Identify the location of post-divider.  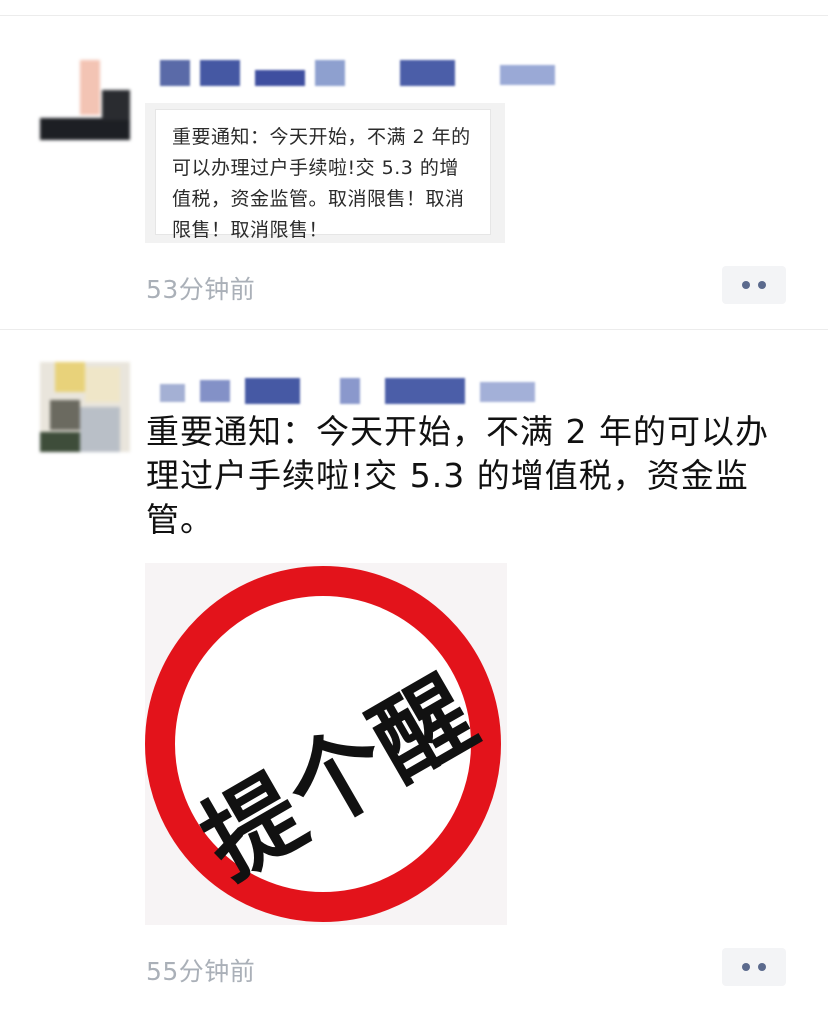
(414, 329).